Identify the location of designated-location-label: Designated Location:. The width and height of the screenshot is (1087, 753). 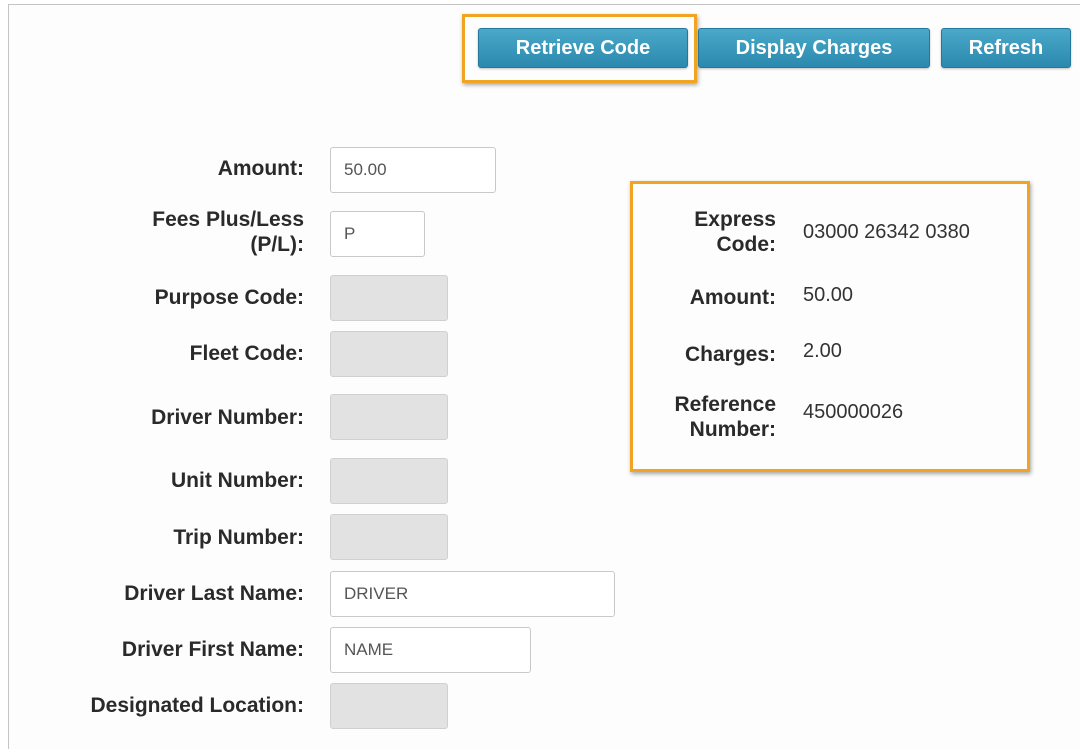
(197, 705).